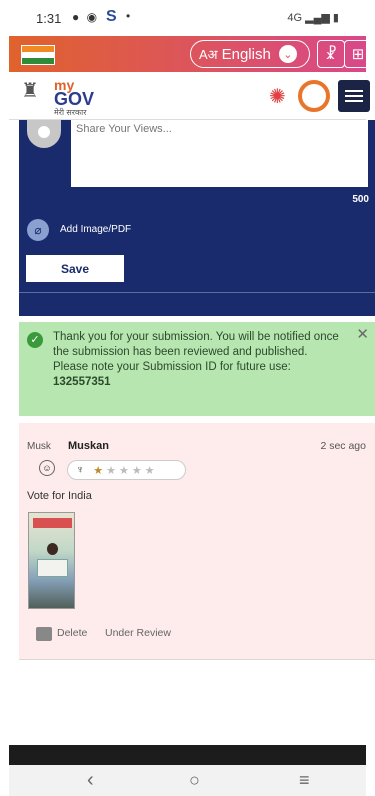 The height and width of the screenshot is (796, 375). I want to click on trophy-icon: ♆, so click(80, 470).